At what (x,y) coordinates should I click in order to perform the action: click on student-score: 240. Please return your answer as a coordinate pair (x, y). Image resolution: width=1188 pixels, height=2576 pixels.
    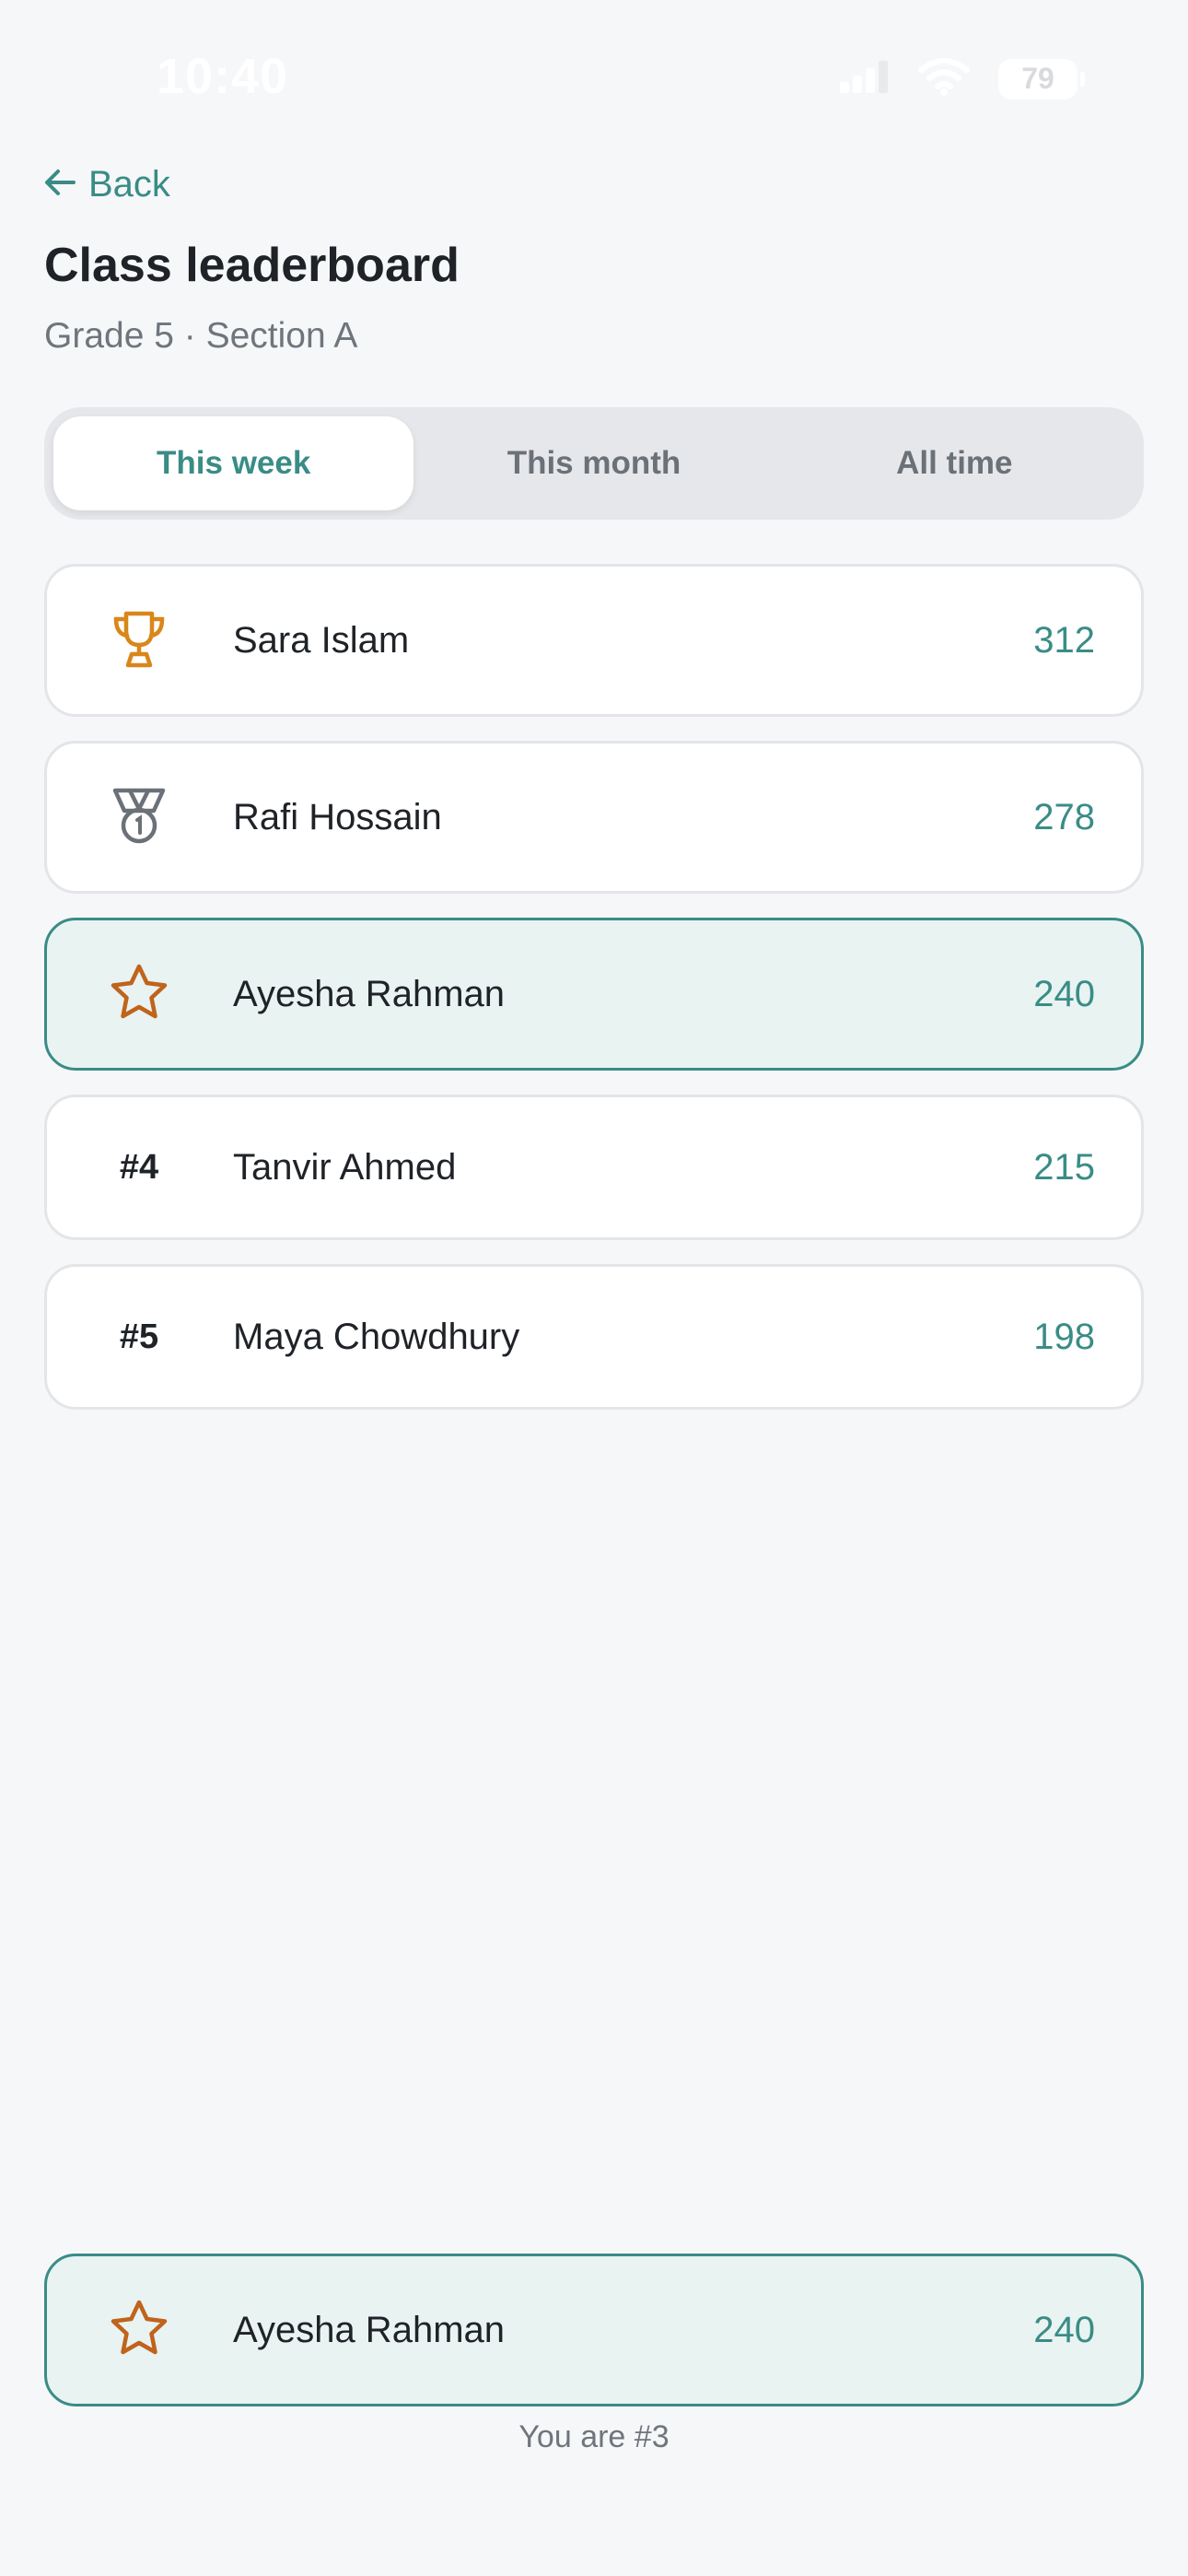
    Looking at the image, I should click on (1064, 993).